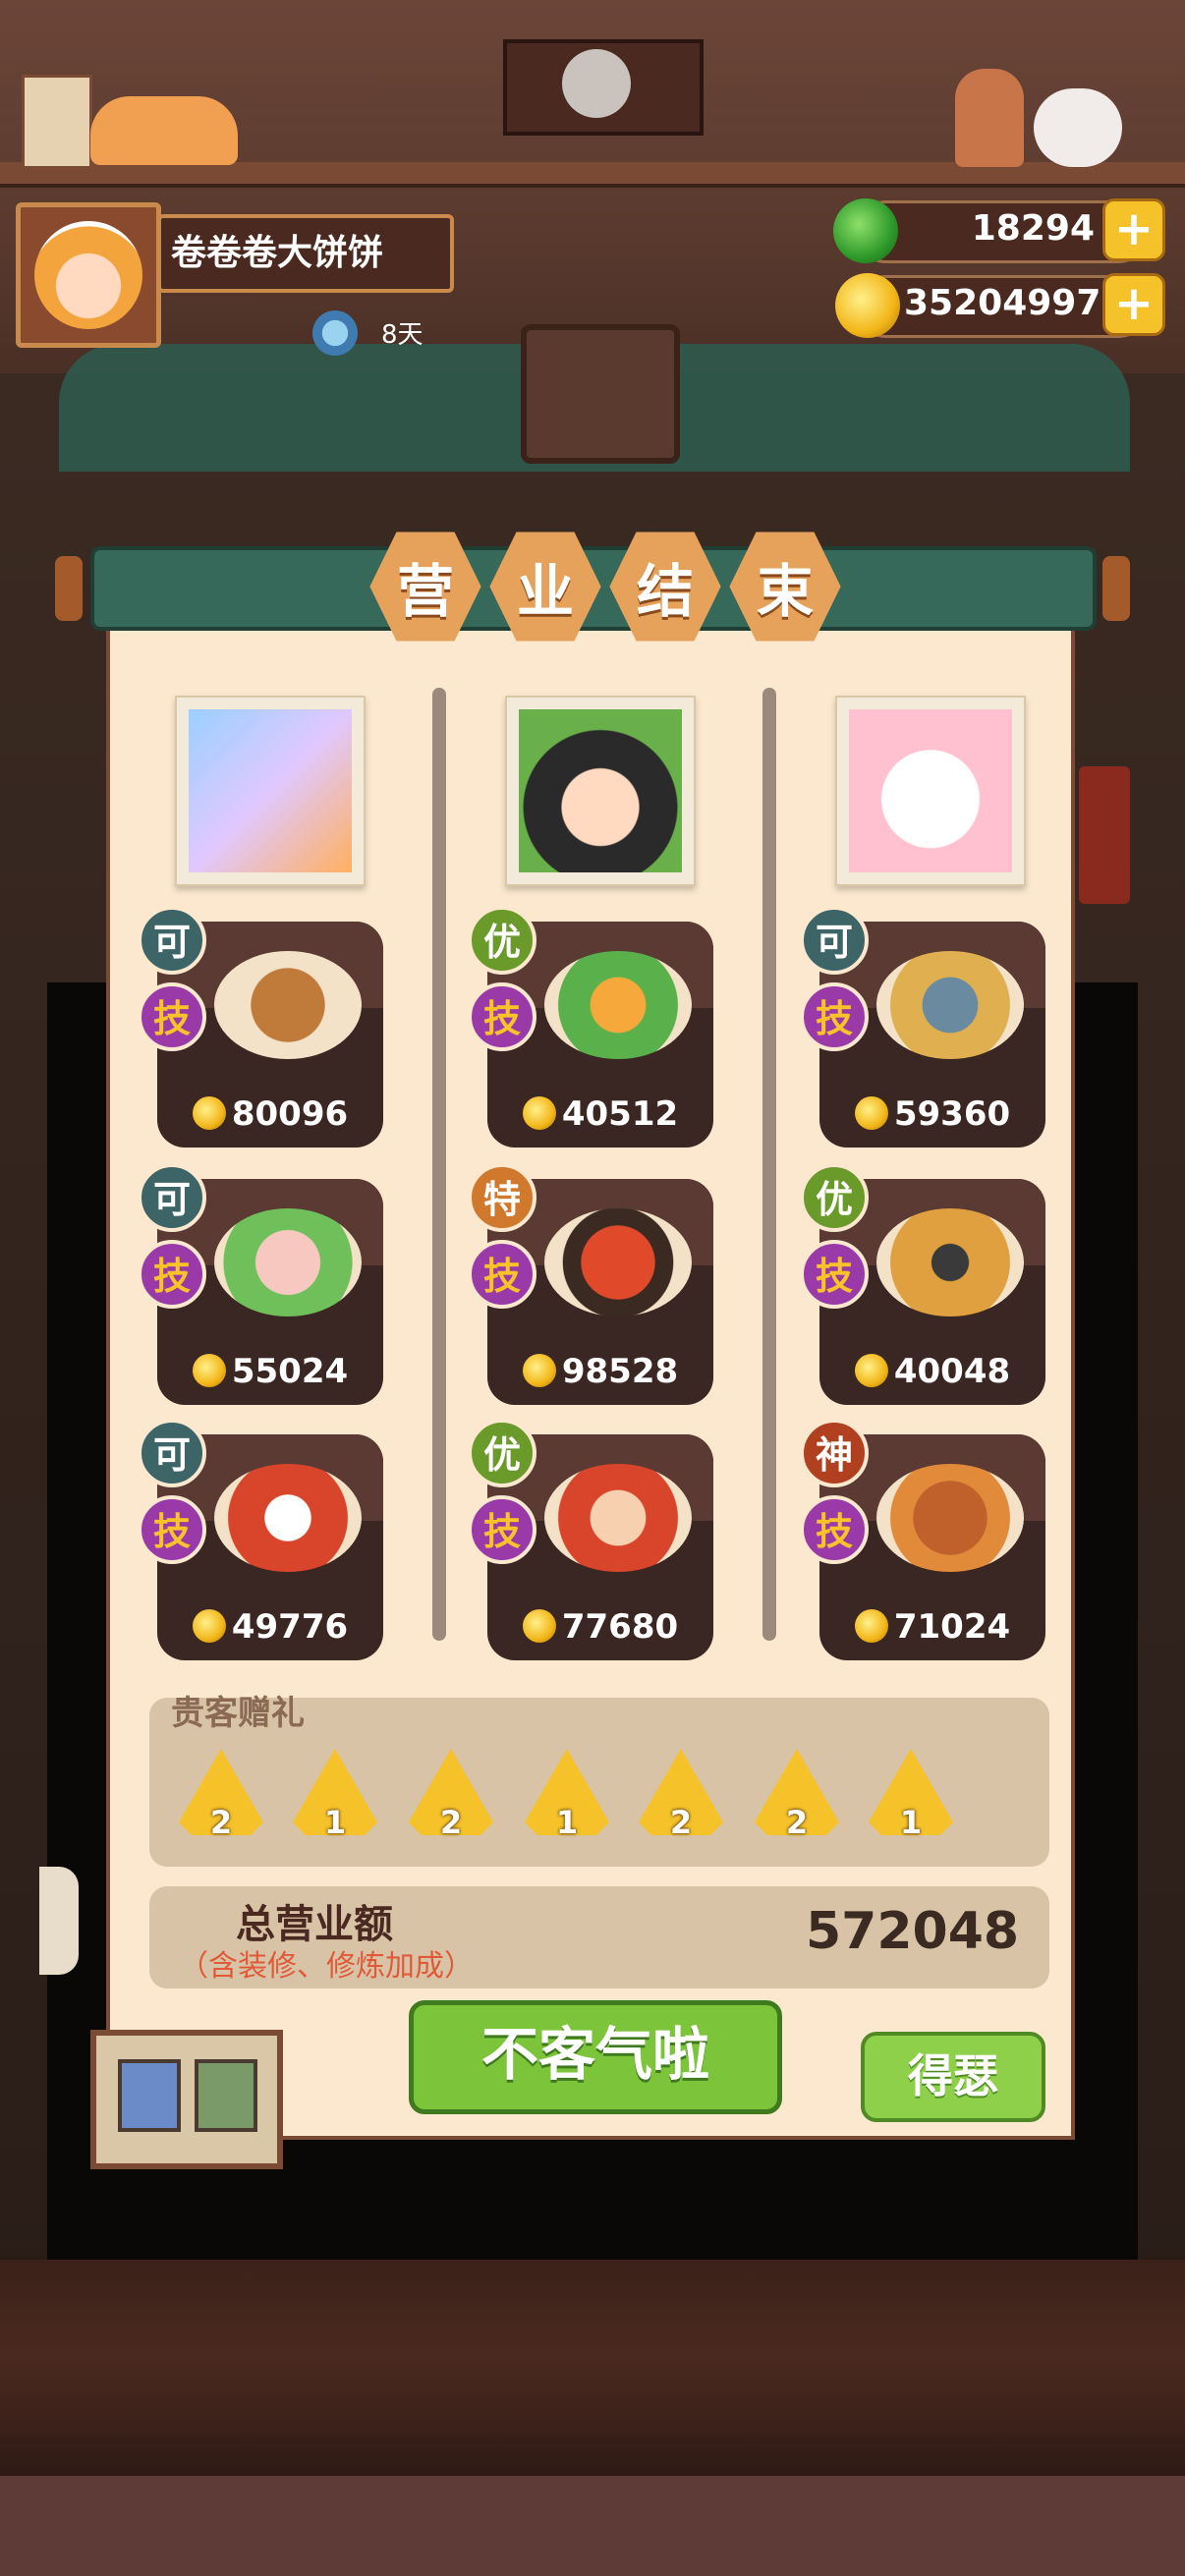 The height and width of the screenshot is (2576, 1185). Describe the element at coordinates (290, 1114) in the screenshot. I see `dish-price: 80096` at that location.